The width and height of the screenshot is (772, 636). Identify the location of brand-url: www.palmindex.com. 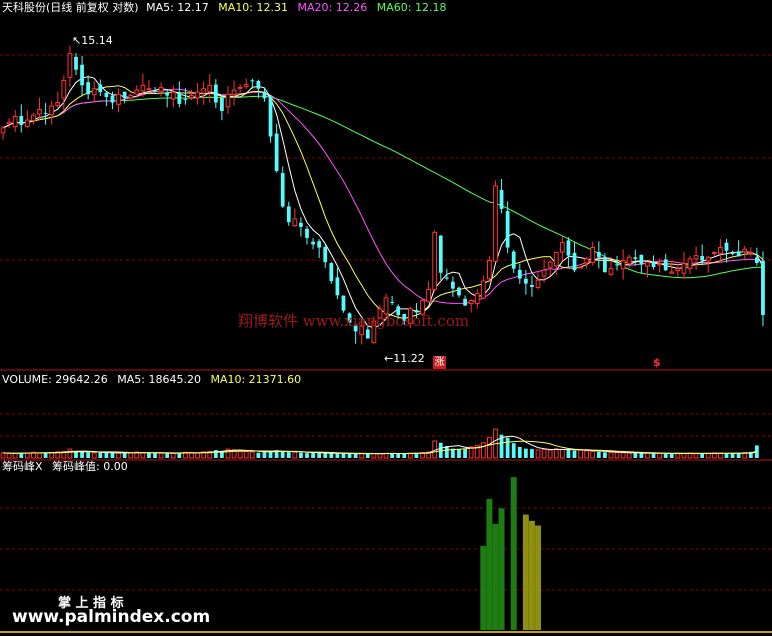
(111, 617).